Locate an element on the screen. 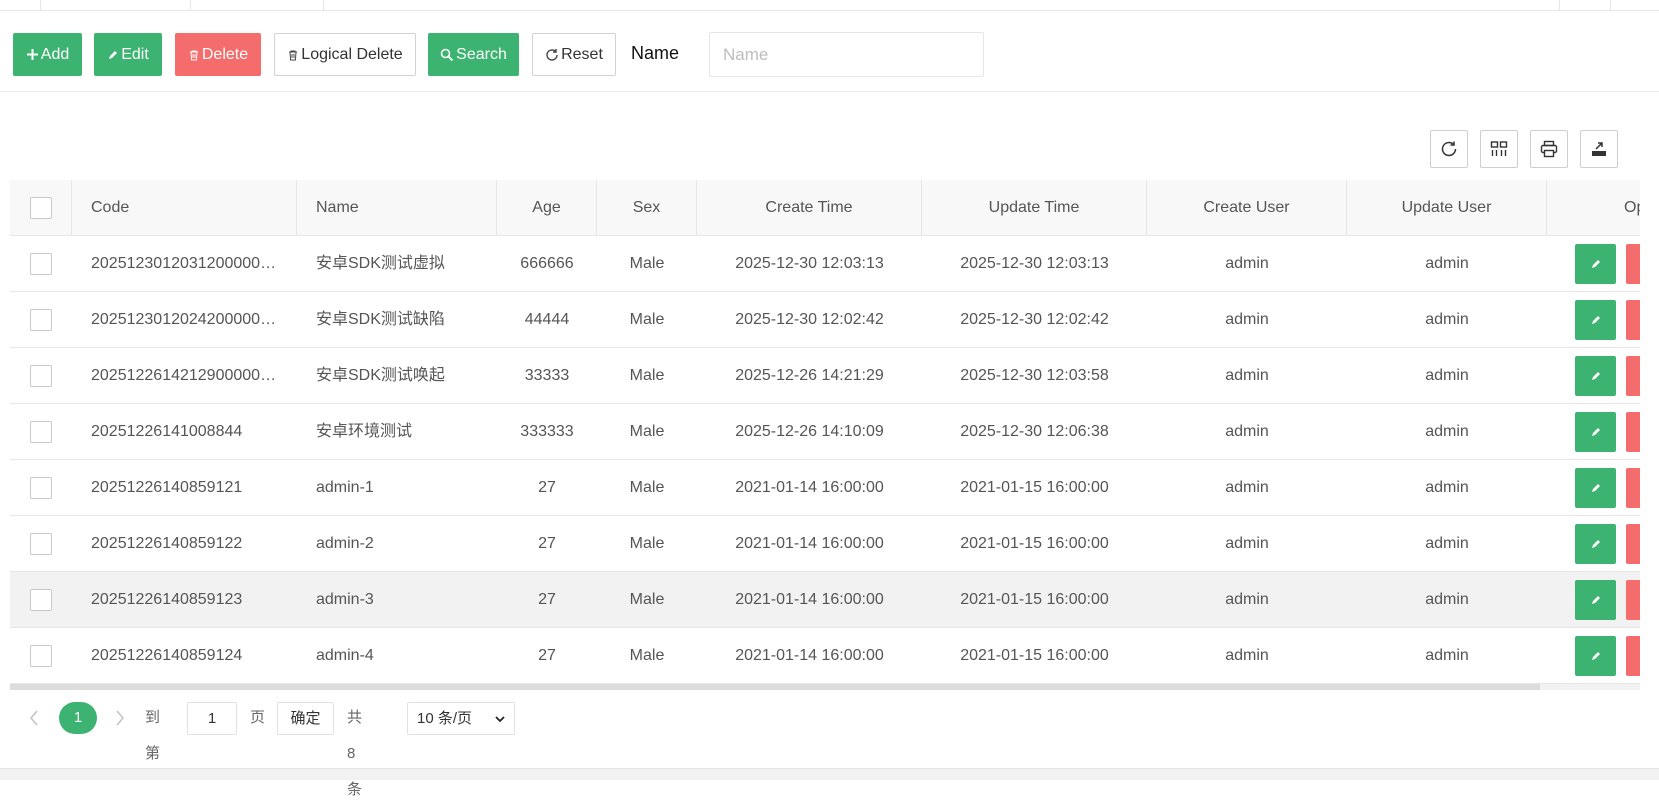 This screenshot has height=808, width=1659. goto-confirm-button: 确定 is located at coordinates (305, 718).